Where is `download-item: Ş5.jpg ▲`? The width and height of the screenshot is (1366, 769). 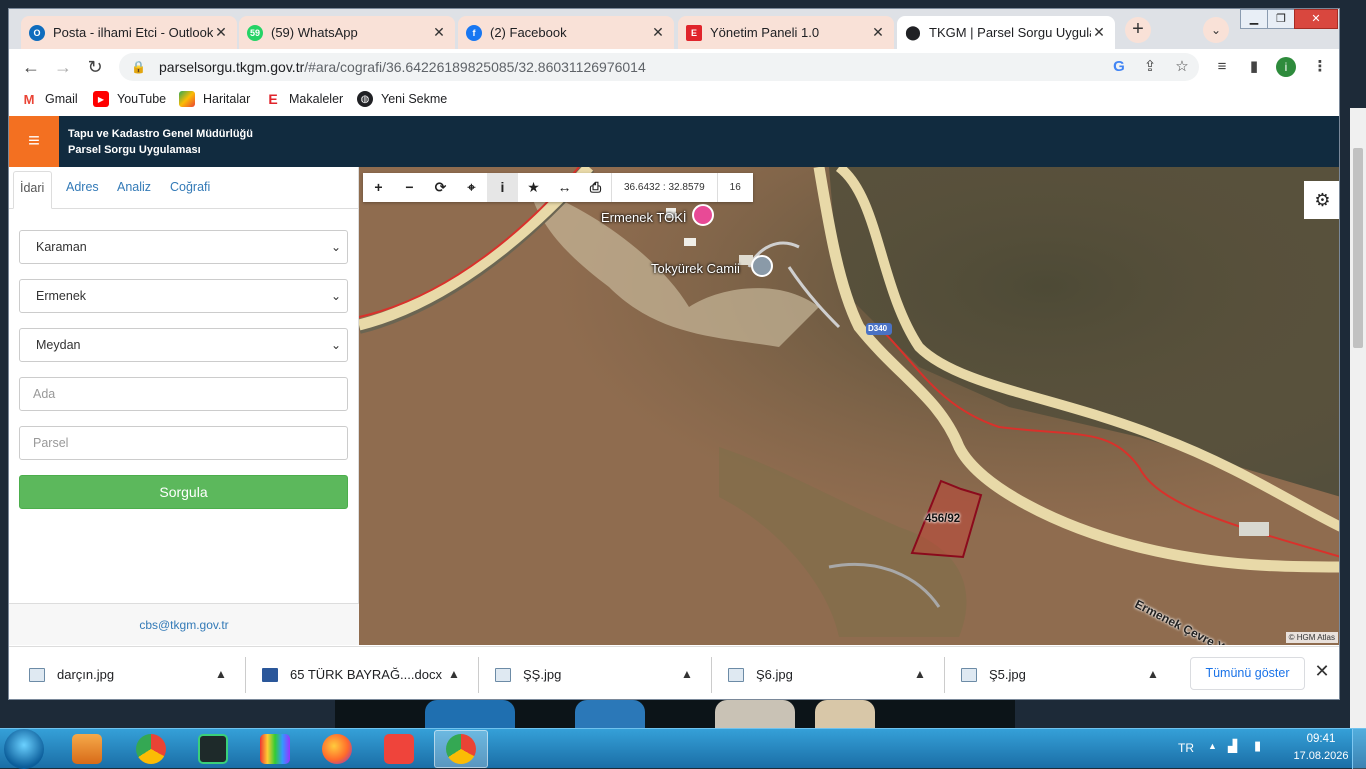 download-item: Ş5.jpg ▲ is located at coordinates (1068, 673).